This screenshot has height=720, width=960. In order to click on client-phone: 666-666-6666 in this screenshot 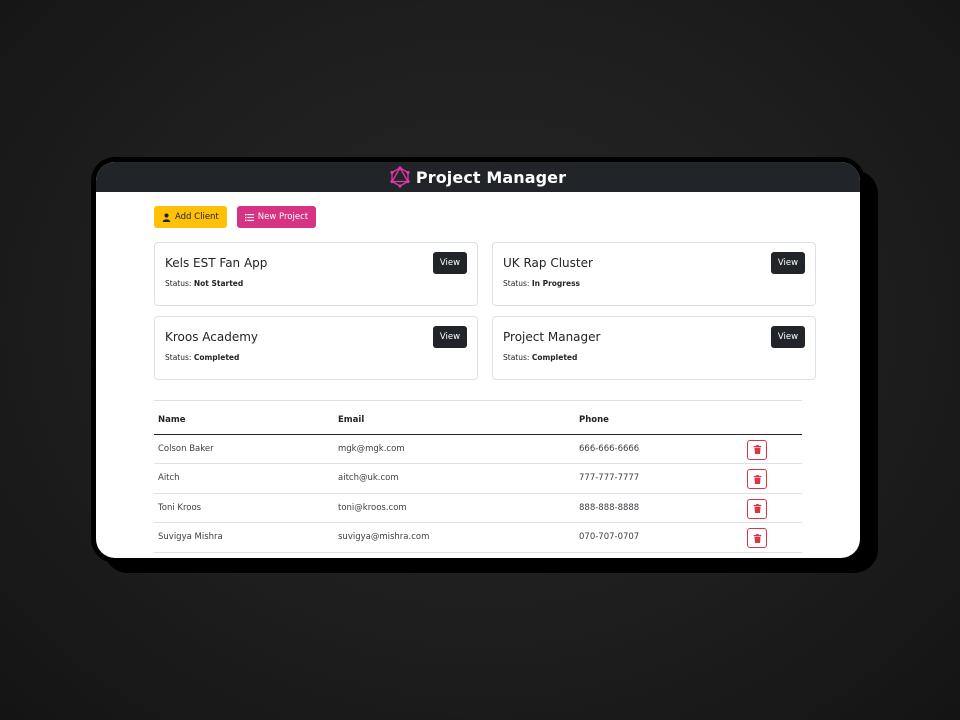, I will do `click(659, 449)`.